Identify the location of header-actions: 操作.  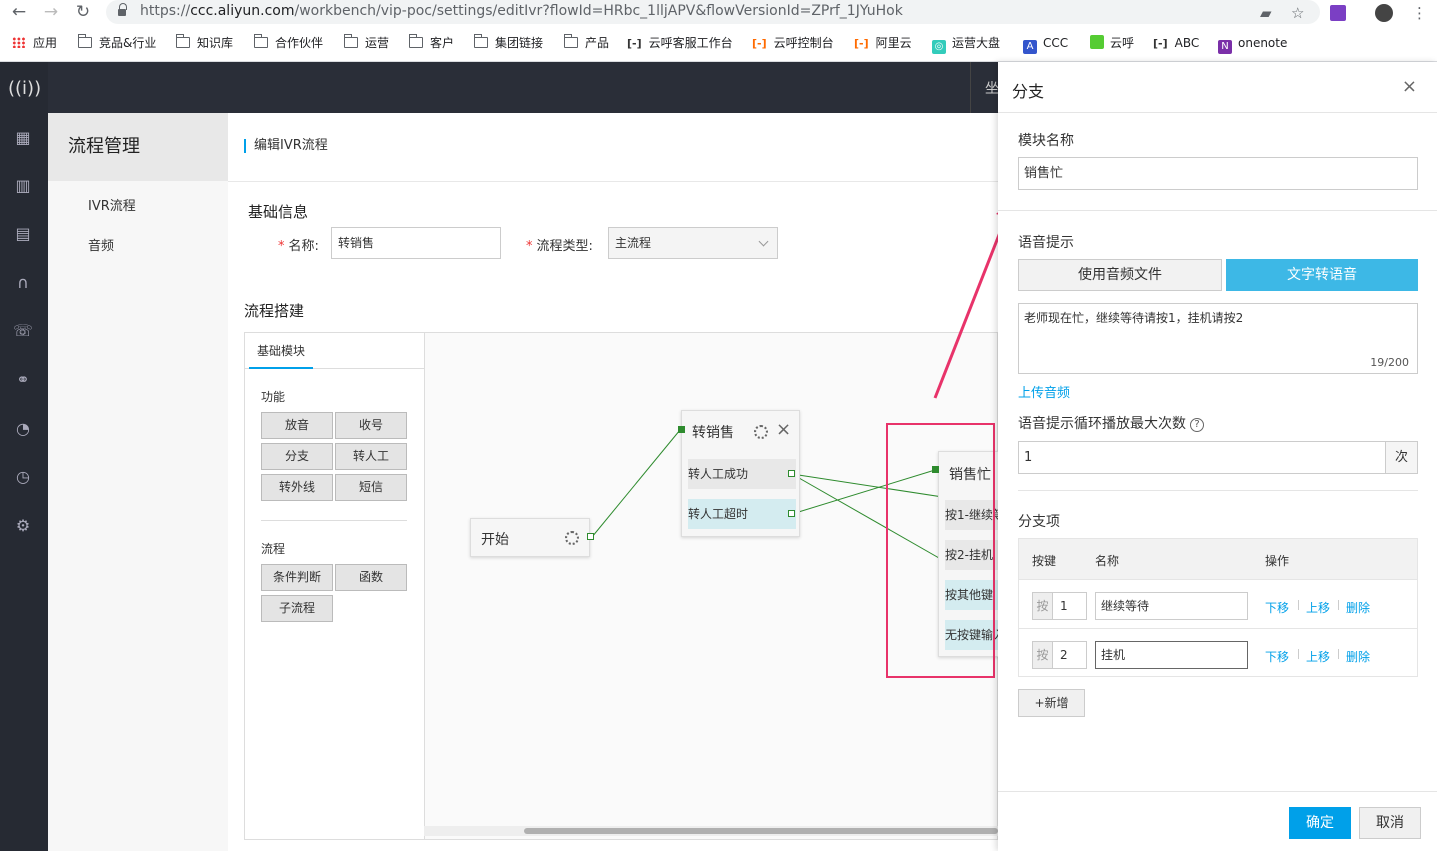
(1277, 561).